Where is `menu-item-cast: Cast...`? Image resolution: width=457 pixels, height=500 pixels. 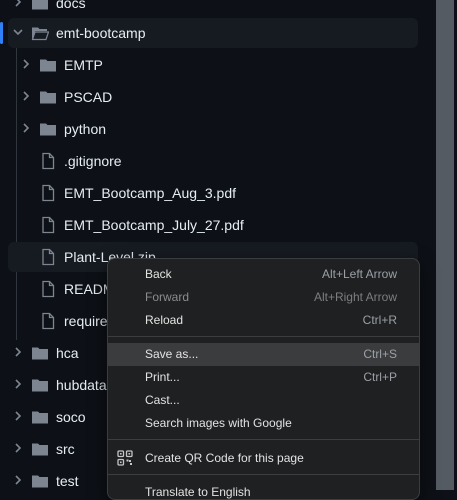
menu-item-cast: Cast... is located at coordinates (263, 400).